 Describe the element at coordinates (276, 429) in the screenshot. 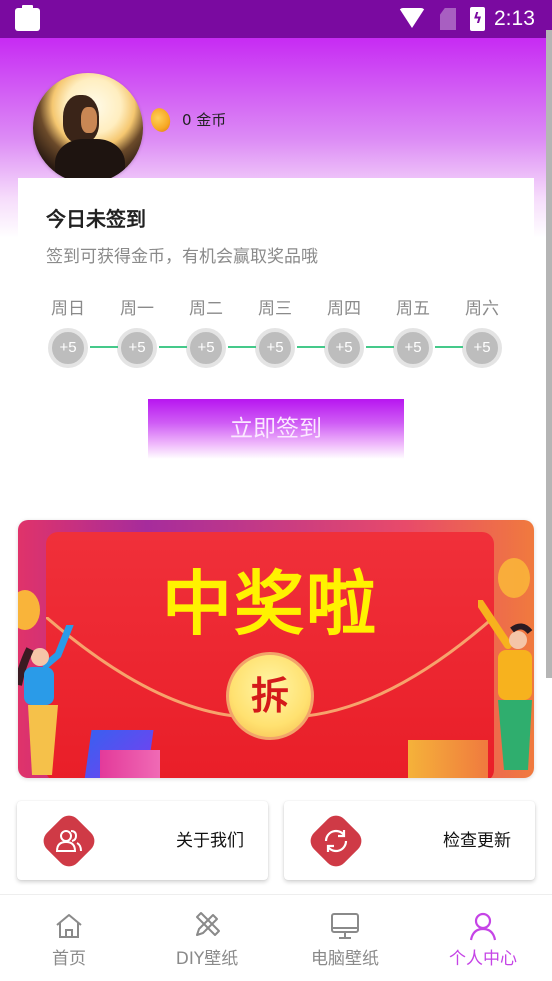

I see `signin-button: 立即签到` at that location.